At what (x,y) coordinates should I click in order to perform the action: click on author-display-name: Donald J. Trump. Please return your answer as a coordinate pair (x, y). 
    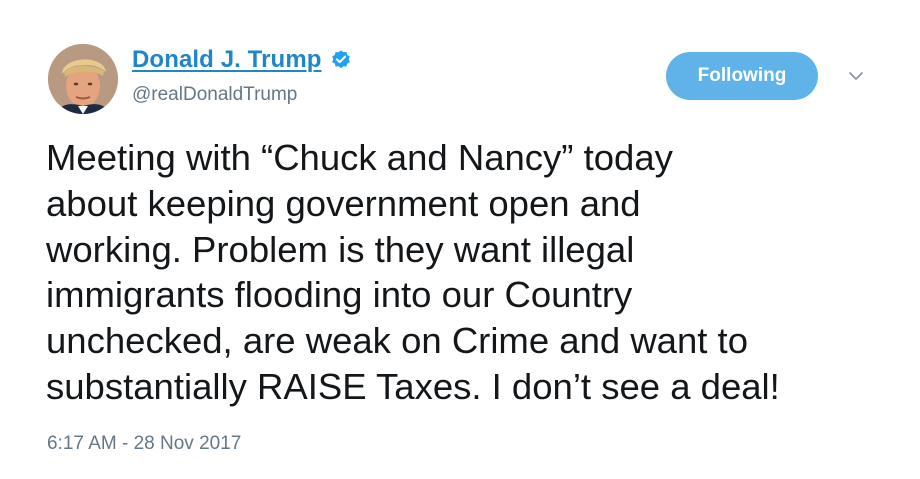
    Looking at the image, I should click on (227, 60).